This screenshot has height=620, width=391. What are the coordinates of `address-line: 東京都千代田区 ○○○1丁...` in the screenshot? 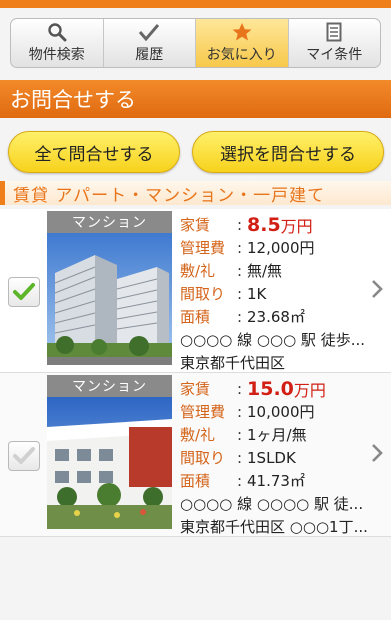 It's located at (274, 527).